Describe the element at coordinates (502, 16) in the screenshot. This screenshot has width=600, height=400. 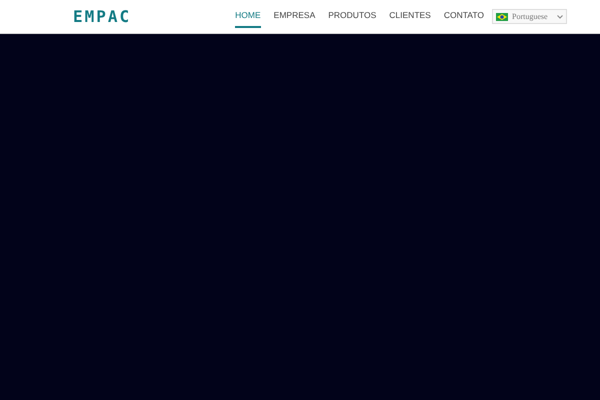
I see `flag-icon` at that location.